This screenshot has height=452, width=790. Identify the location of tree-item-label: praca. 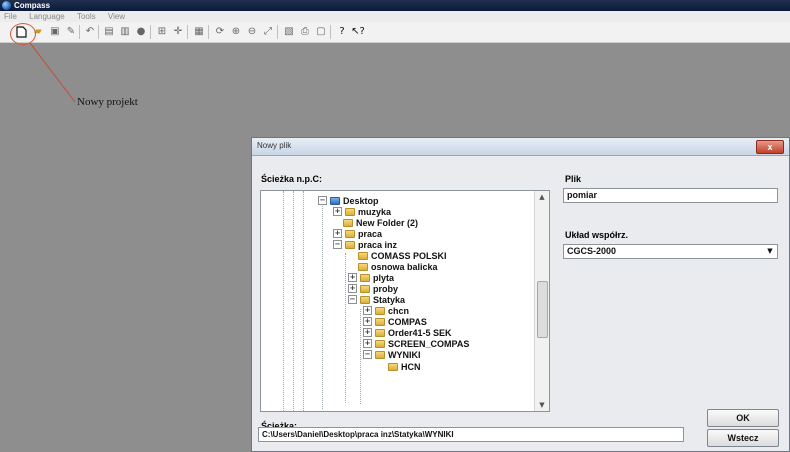
(370, 233).